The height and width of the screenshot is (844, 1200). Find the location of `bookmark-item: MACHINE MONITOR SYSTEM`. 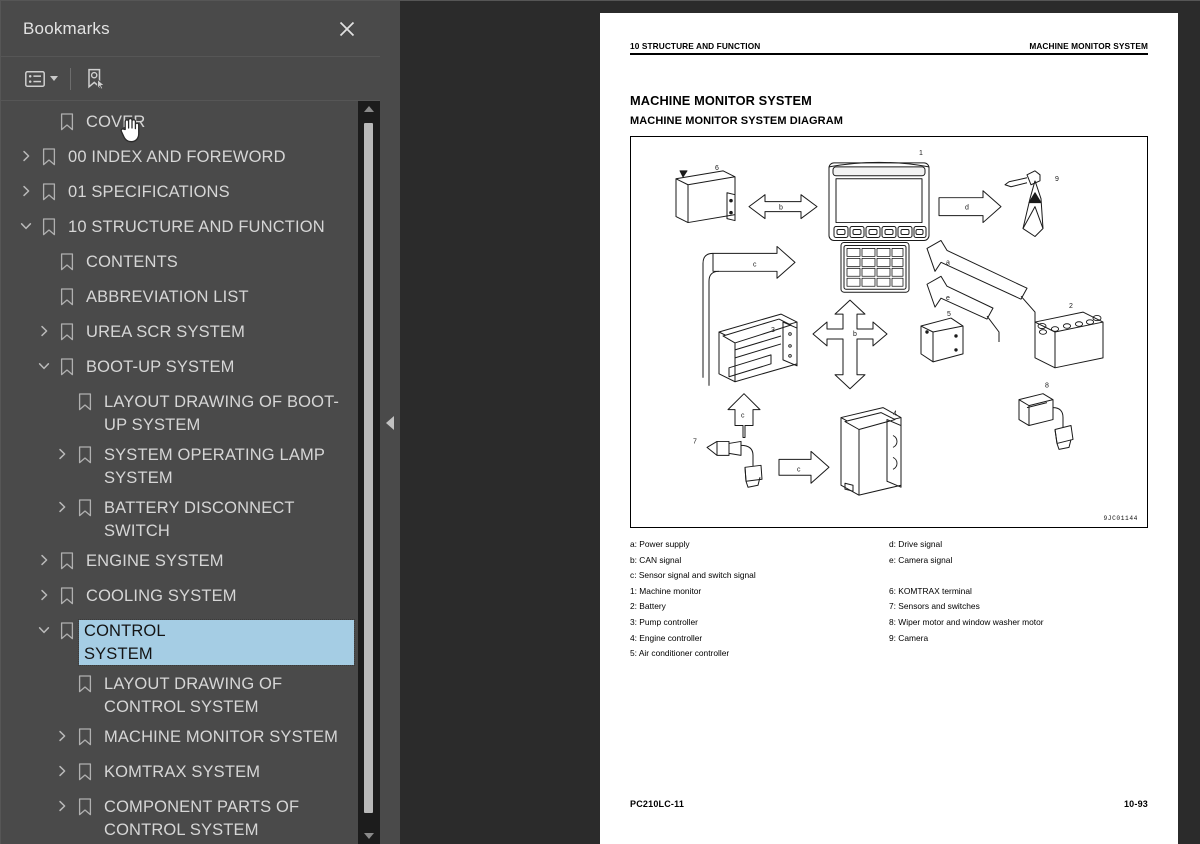

bookmark-item: MACHINE MONITOR SYSTEM is located at coordinates (179, 739).